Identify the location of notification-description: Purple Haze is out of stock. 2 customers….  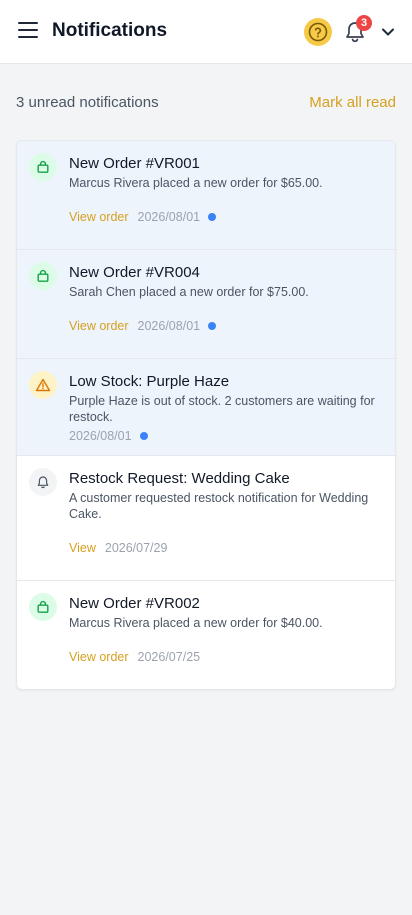
(222, 409).